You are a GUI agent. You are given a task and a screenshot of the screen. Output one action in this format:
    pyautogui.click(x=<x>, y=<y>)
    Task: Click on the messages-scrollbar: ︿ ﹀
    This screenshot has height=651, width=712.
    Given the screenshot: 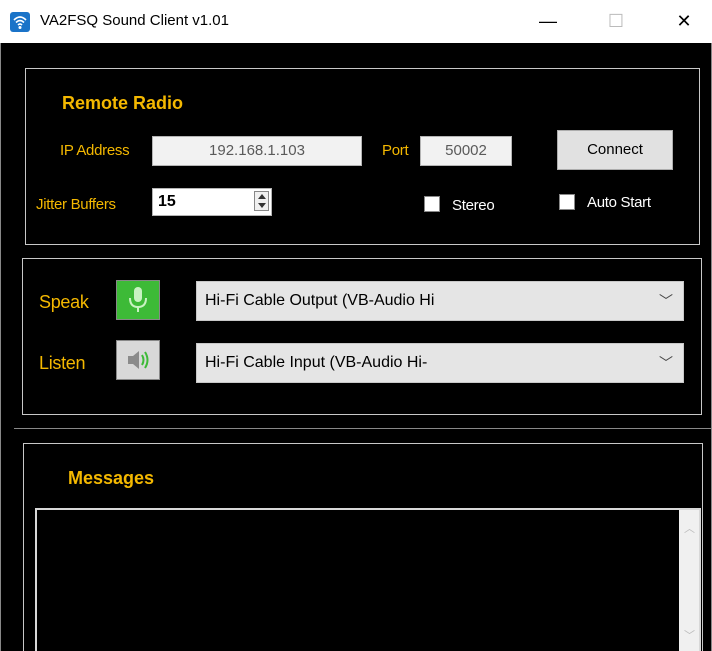 What is the action you would take?
    pyautogui.click(x=689, y=580)
    